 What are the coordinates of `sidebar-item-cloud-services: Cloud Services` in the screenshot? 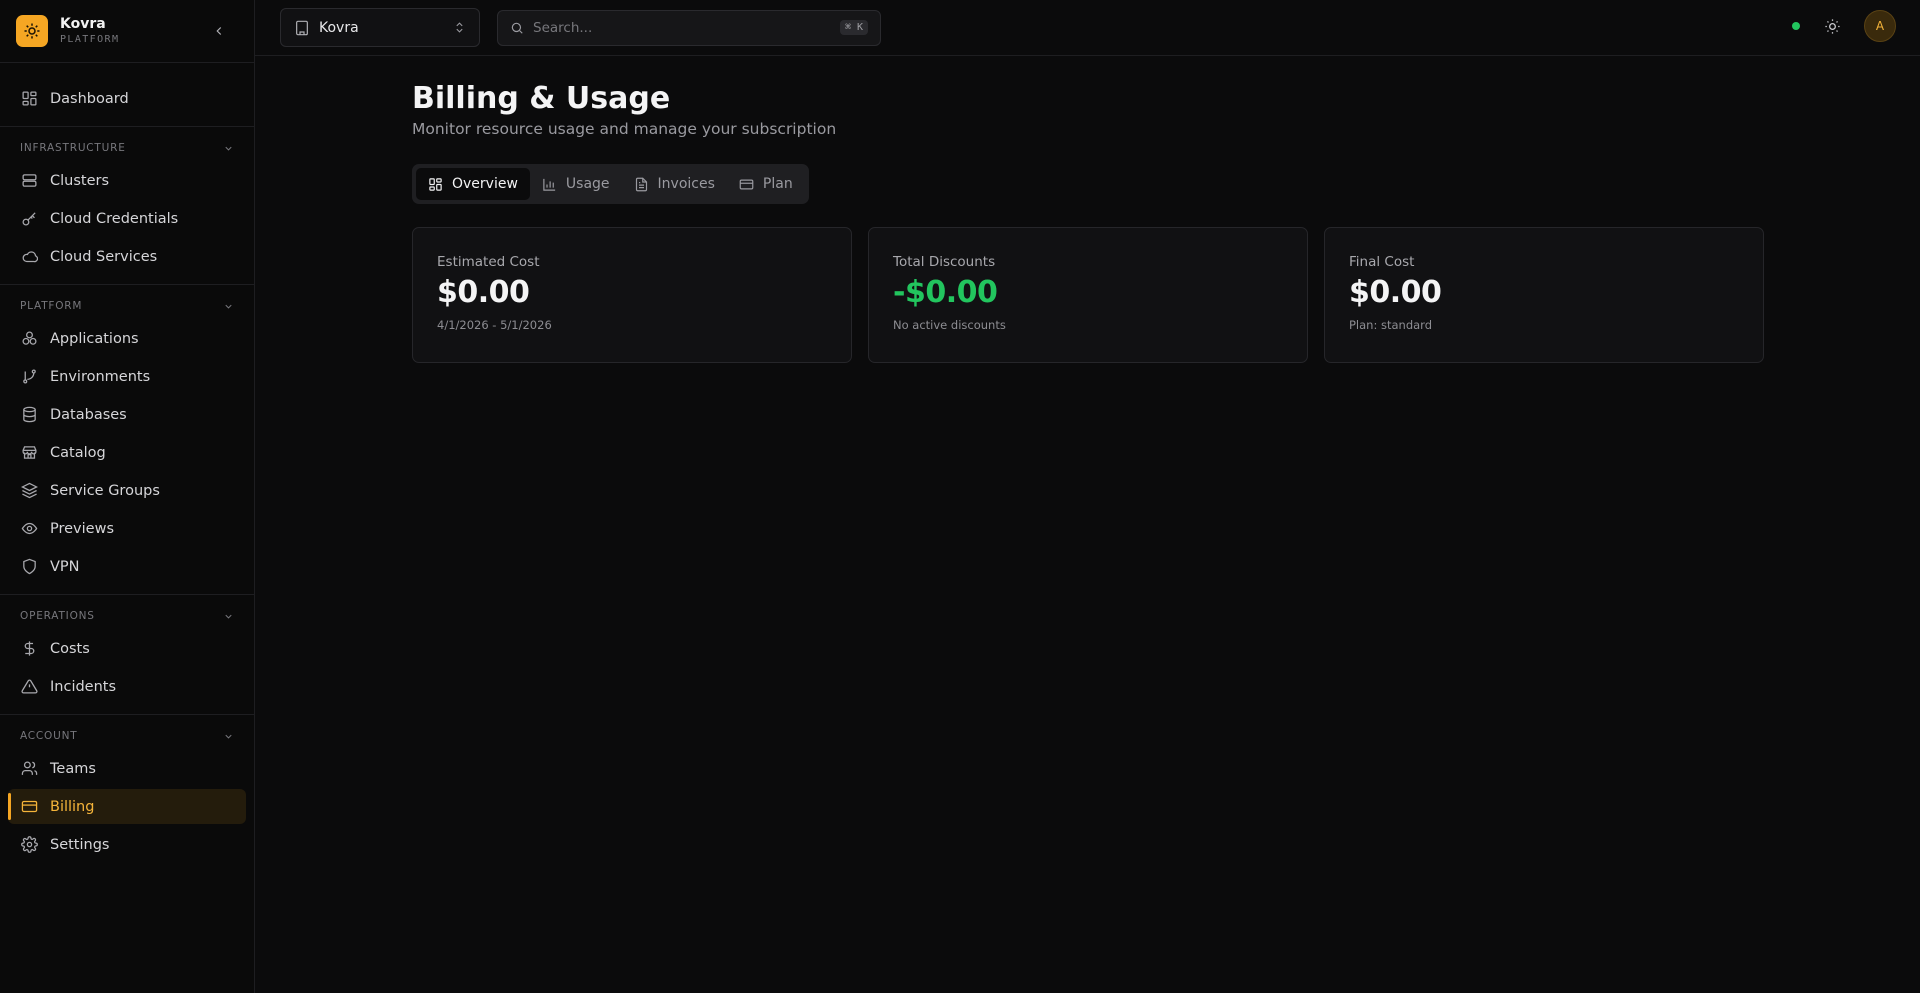 It's located at (127, 256).